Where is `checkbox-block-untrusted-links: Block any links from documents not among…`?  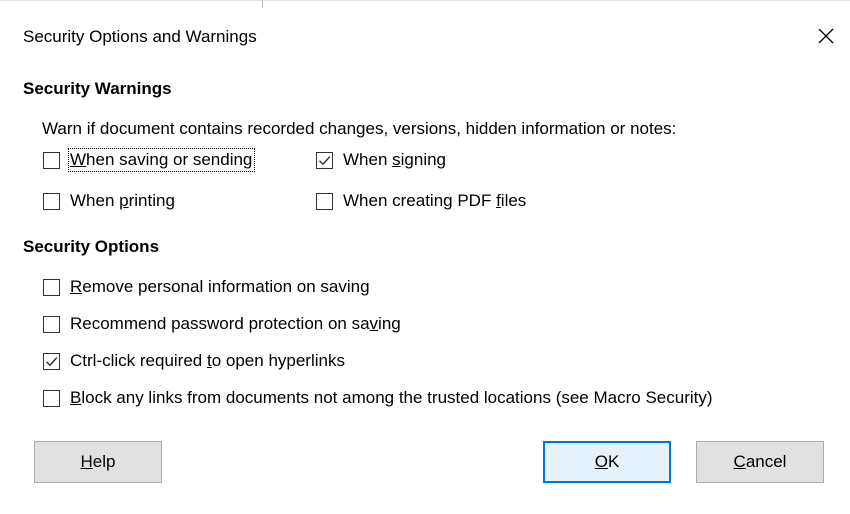
checkbox-block-untrusted-links: Block any links from documents not among… is located at coordinates (379, 398).